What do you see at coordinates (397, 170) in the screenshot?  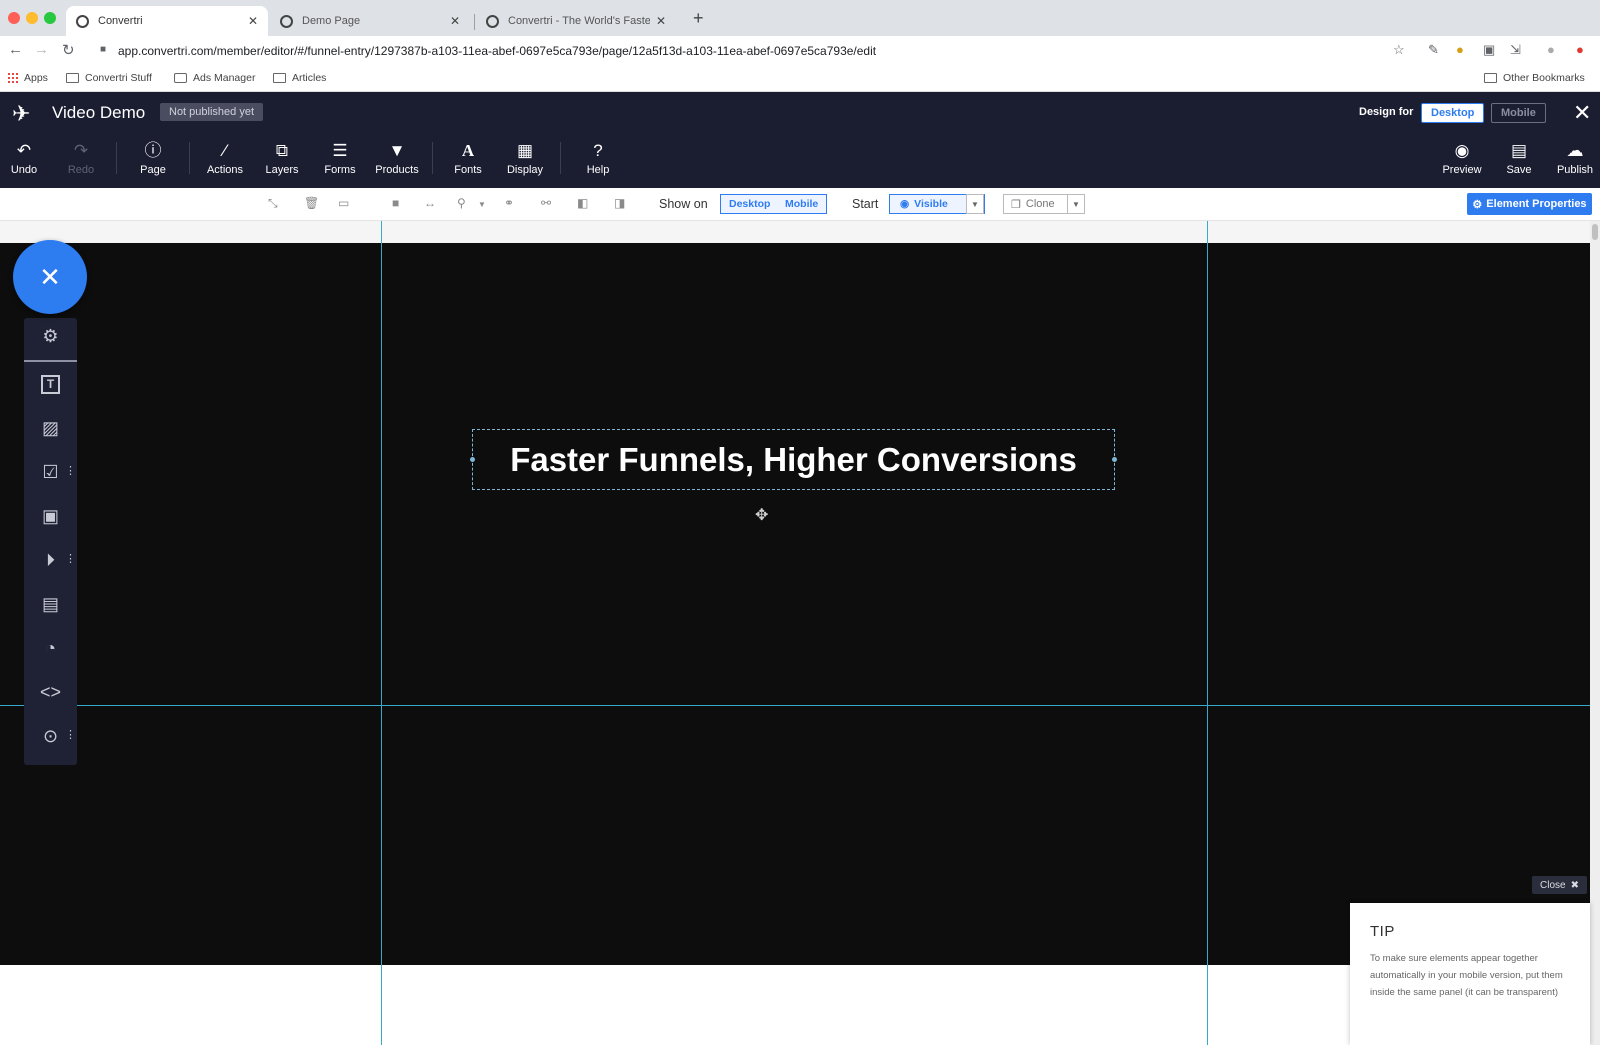 I see `products-label: Products` at bounding box center [397, 170].